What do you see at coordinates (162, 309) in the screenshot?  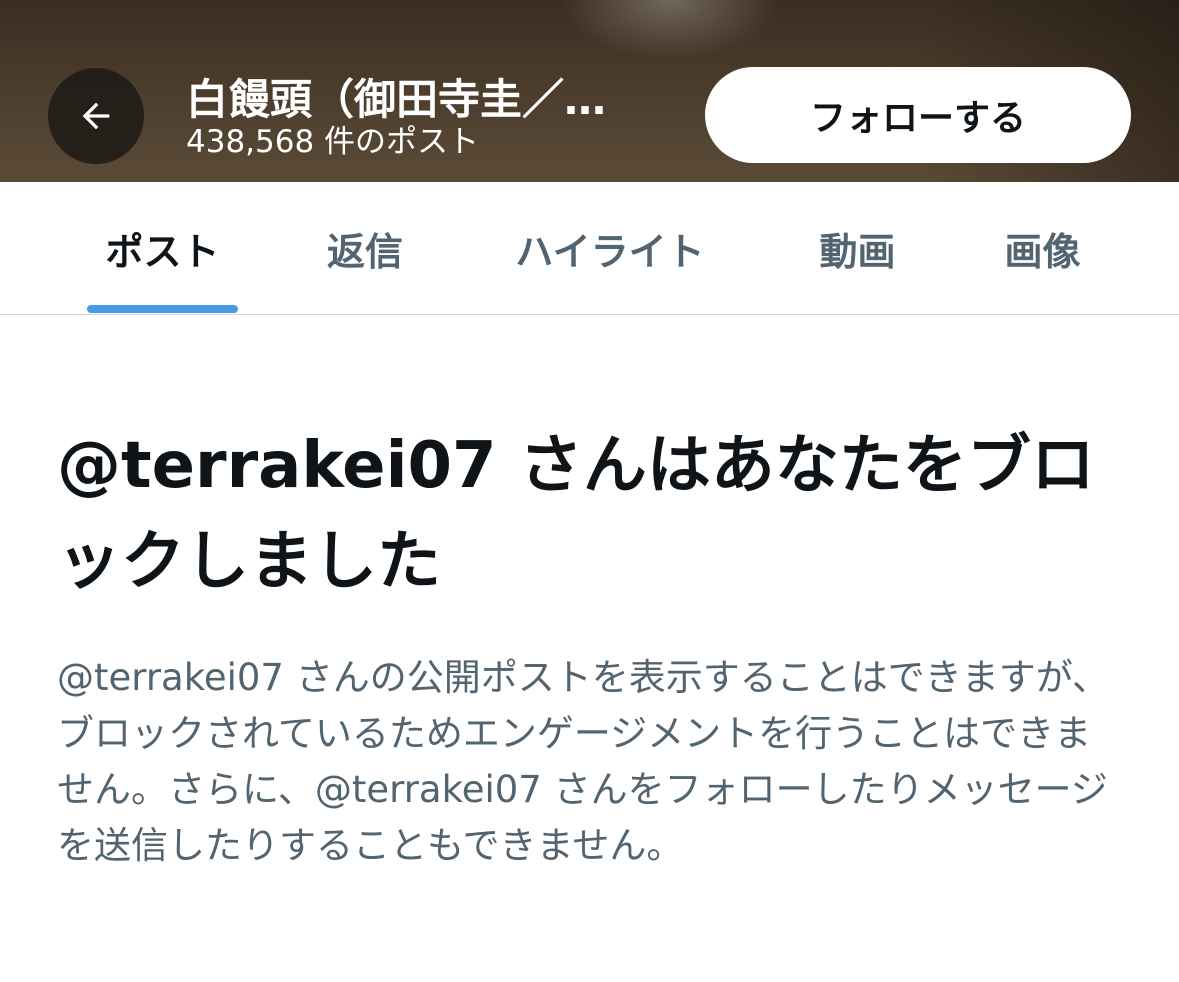 I see `active-tab-indicator` at bounding box center [162, 309].